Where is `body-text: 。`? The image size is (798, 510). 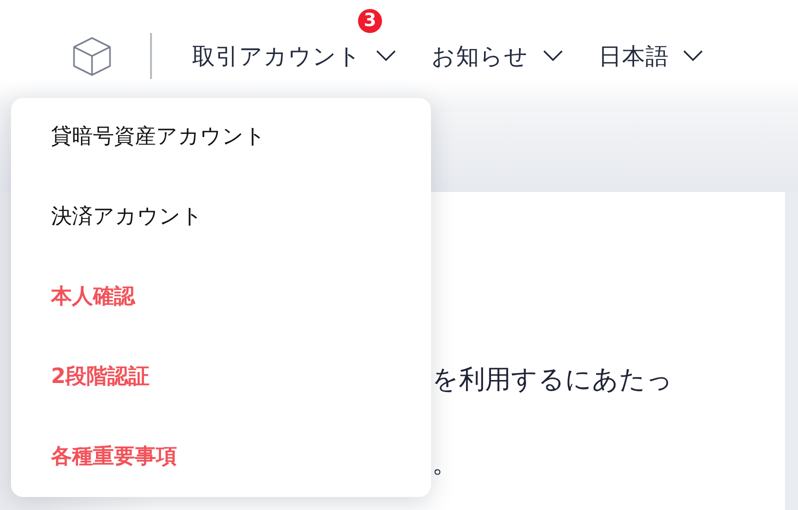 body-text: 。 is located at coordinates (445, 464).